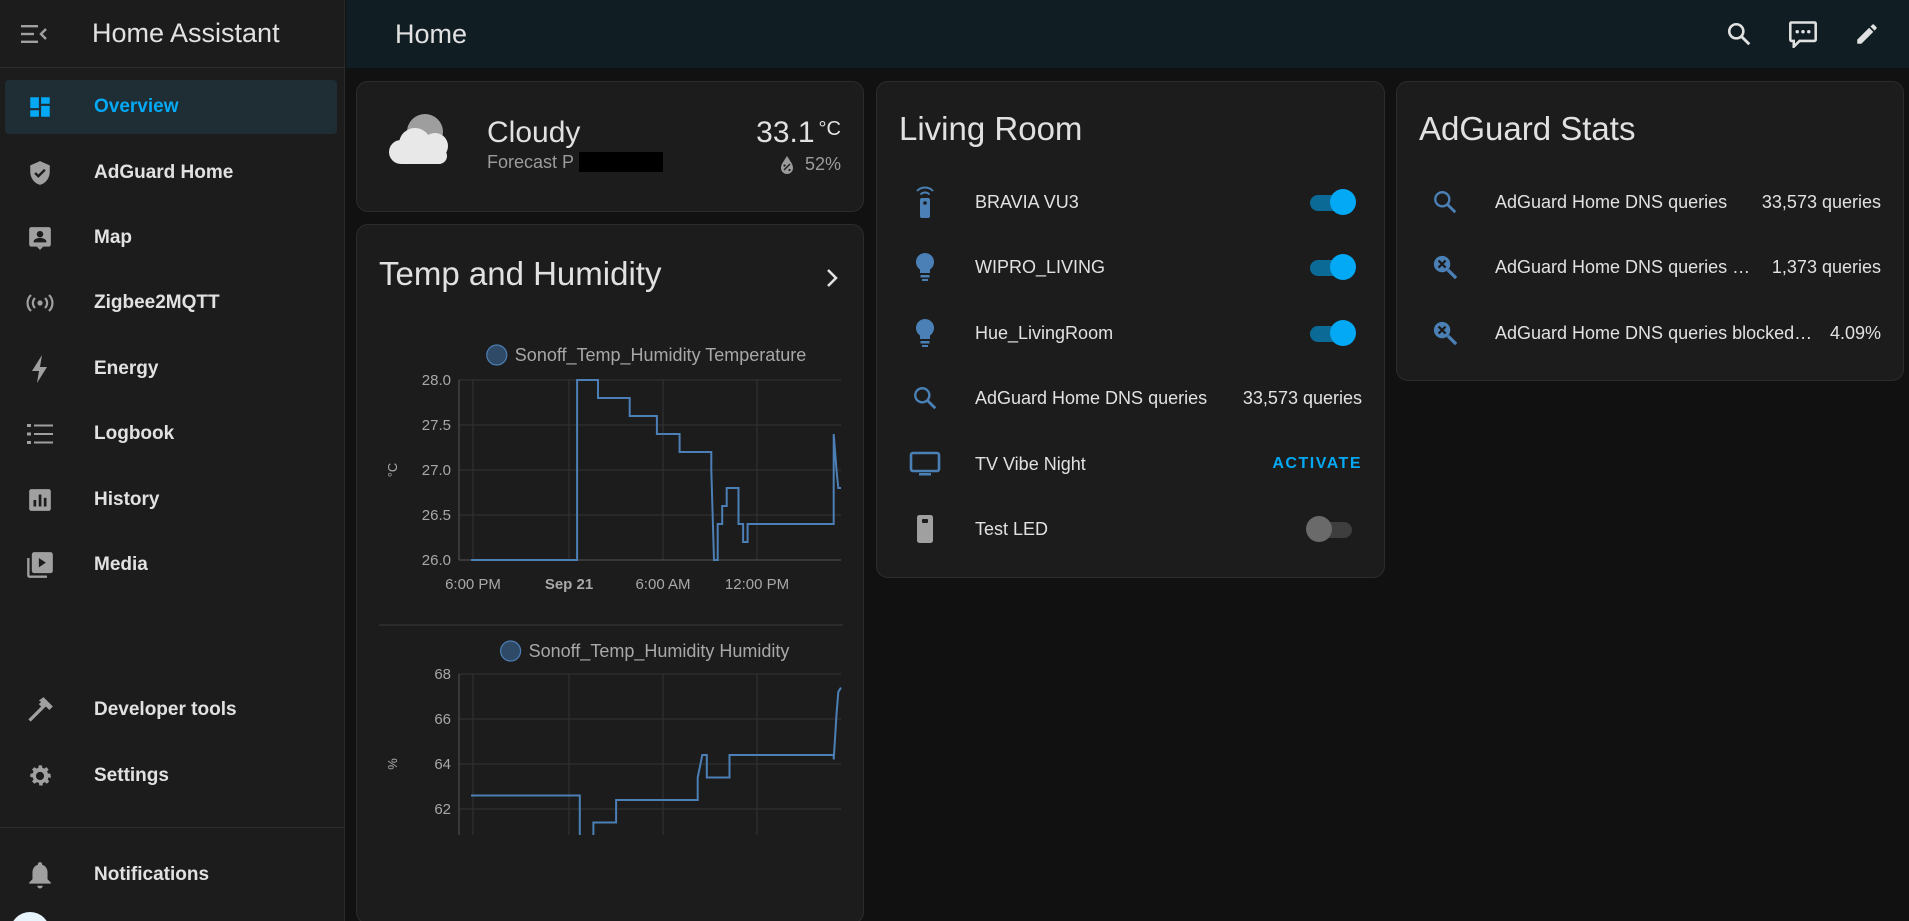  I want to click on sidebar-item-label: History, so click(127, 499).